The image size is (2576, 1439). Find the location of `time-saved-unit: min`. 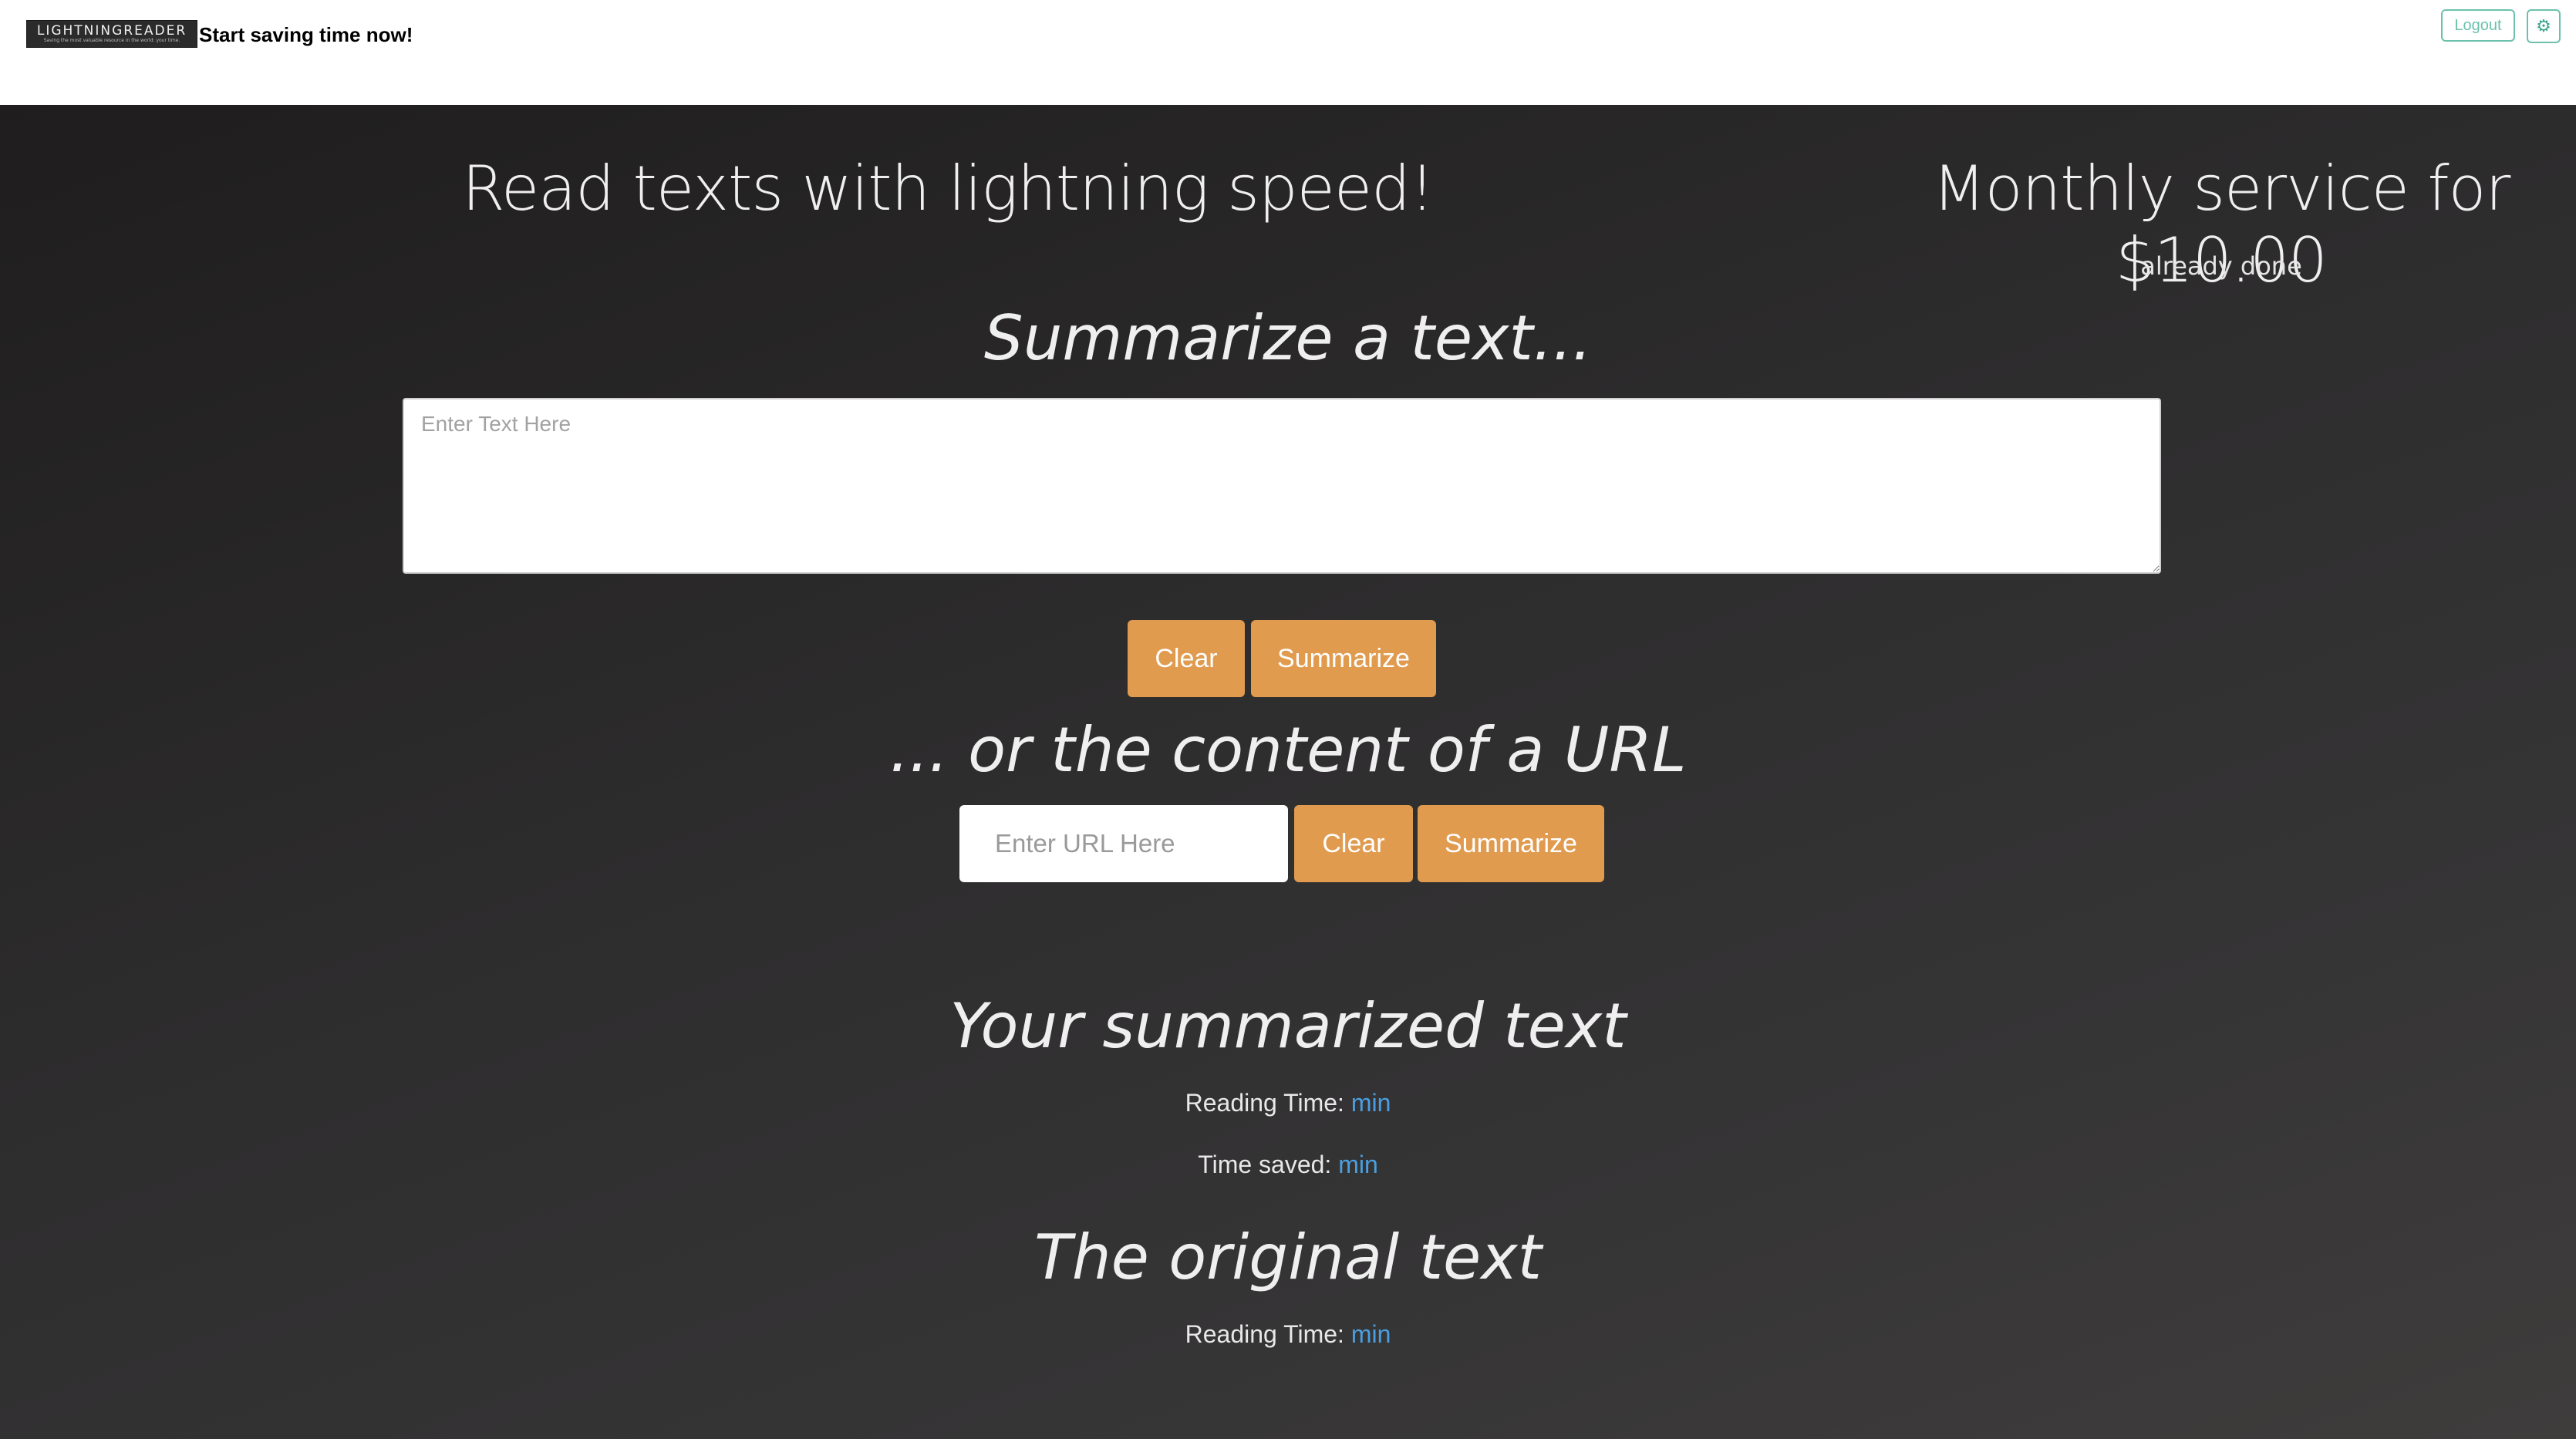

time-saved-unit: min is located at coordinates (1358, 1164).